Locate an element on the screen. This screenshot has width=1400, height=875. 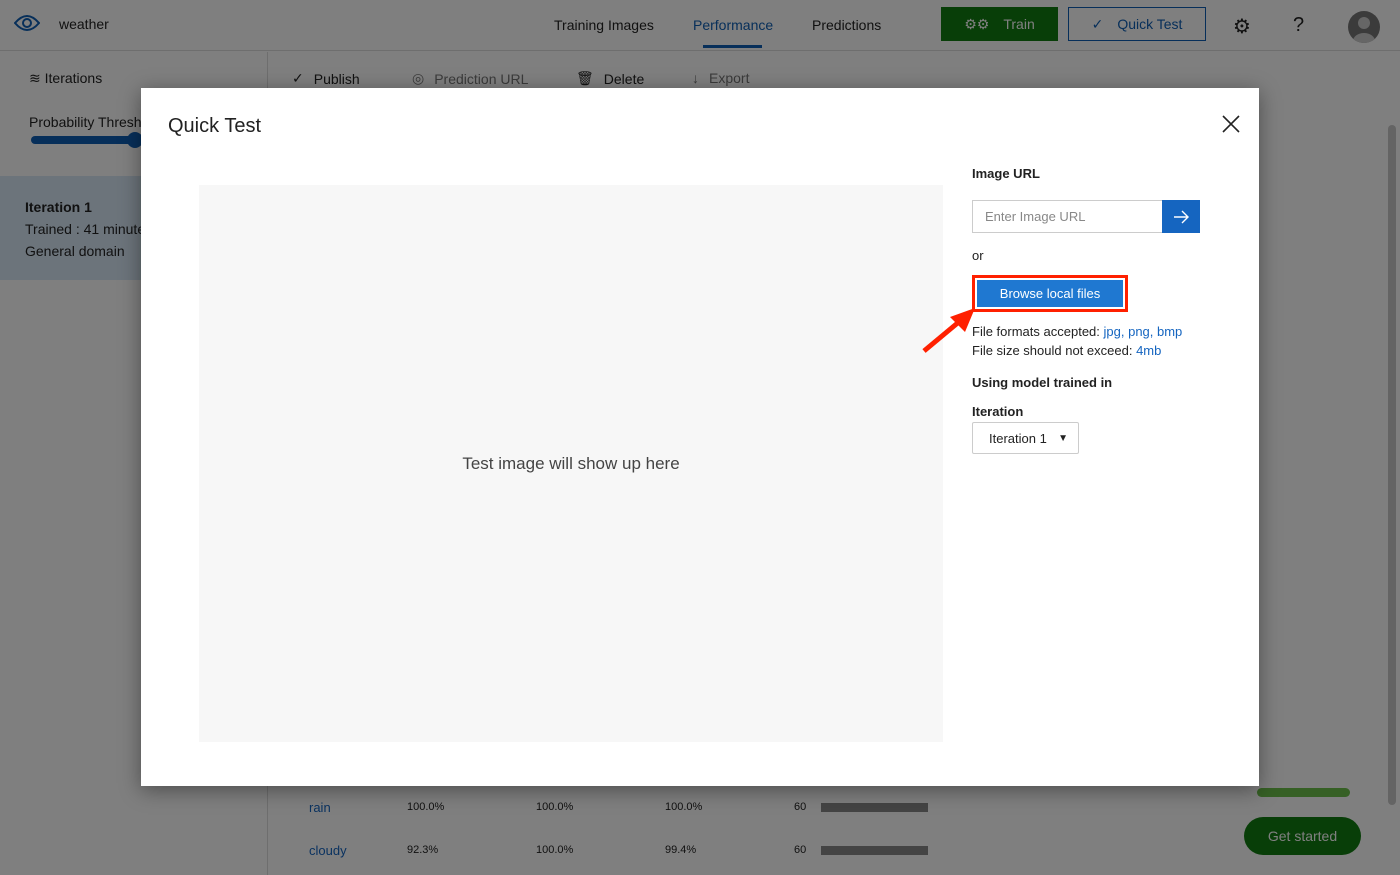
browse-local-files-button: Browse local files is located at coordinates (1050, 293).